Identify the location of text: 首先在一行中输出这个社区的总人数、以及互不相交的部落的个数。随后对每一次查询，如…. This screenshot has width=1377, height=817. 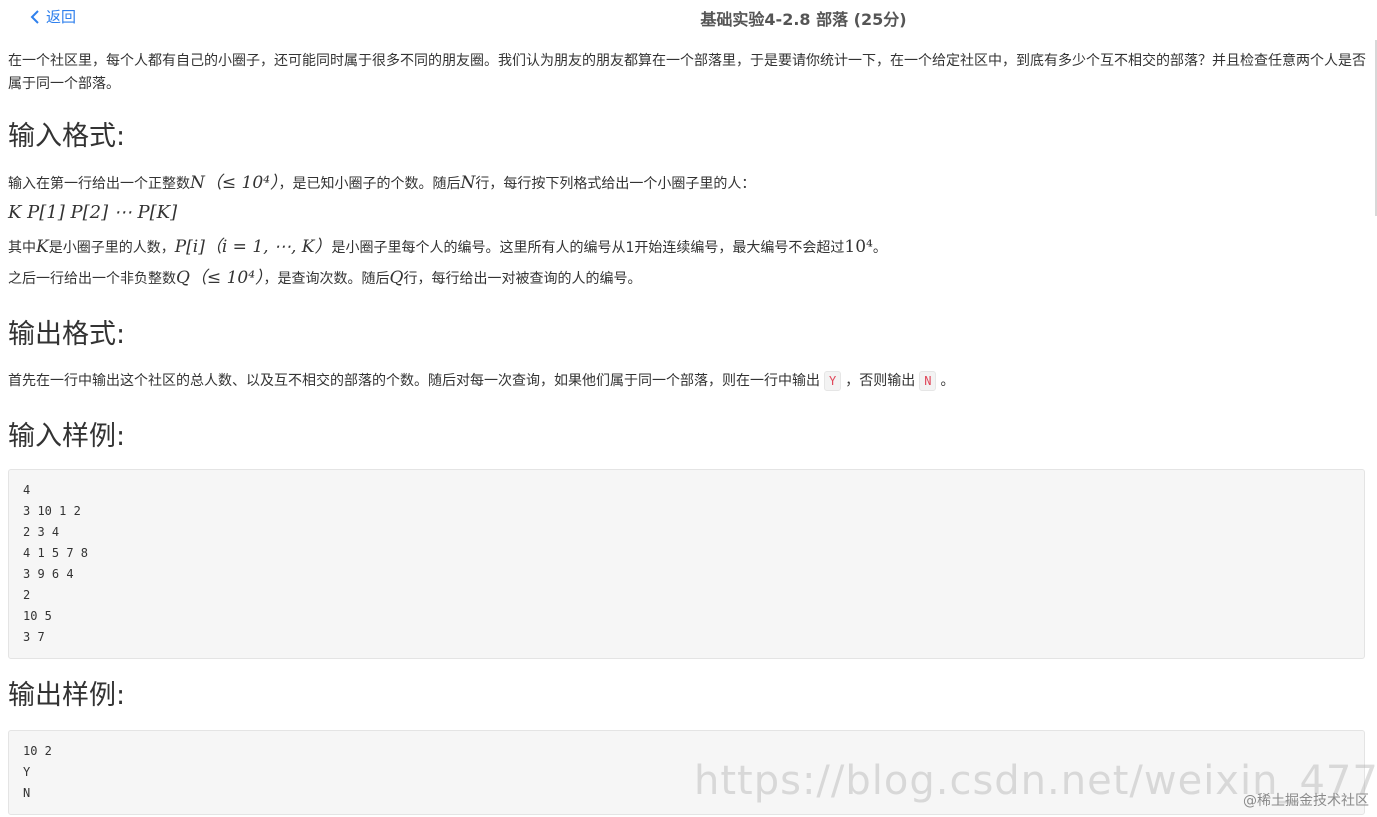
(414, 381).